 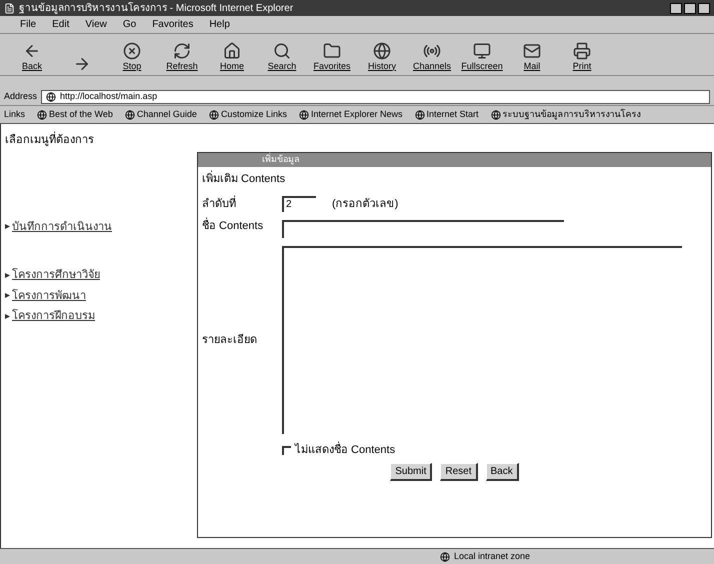 I want to click on printer-icon, so click(x=582, y=51).